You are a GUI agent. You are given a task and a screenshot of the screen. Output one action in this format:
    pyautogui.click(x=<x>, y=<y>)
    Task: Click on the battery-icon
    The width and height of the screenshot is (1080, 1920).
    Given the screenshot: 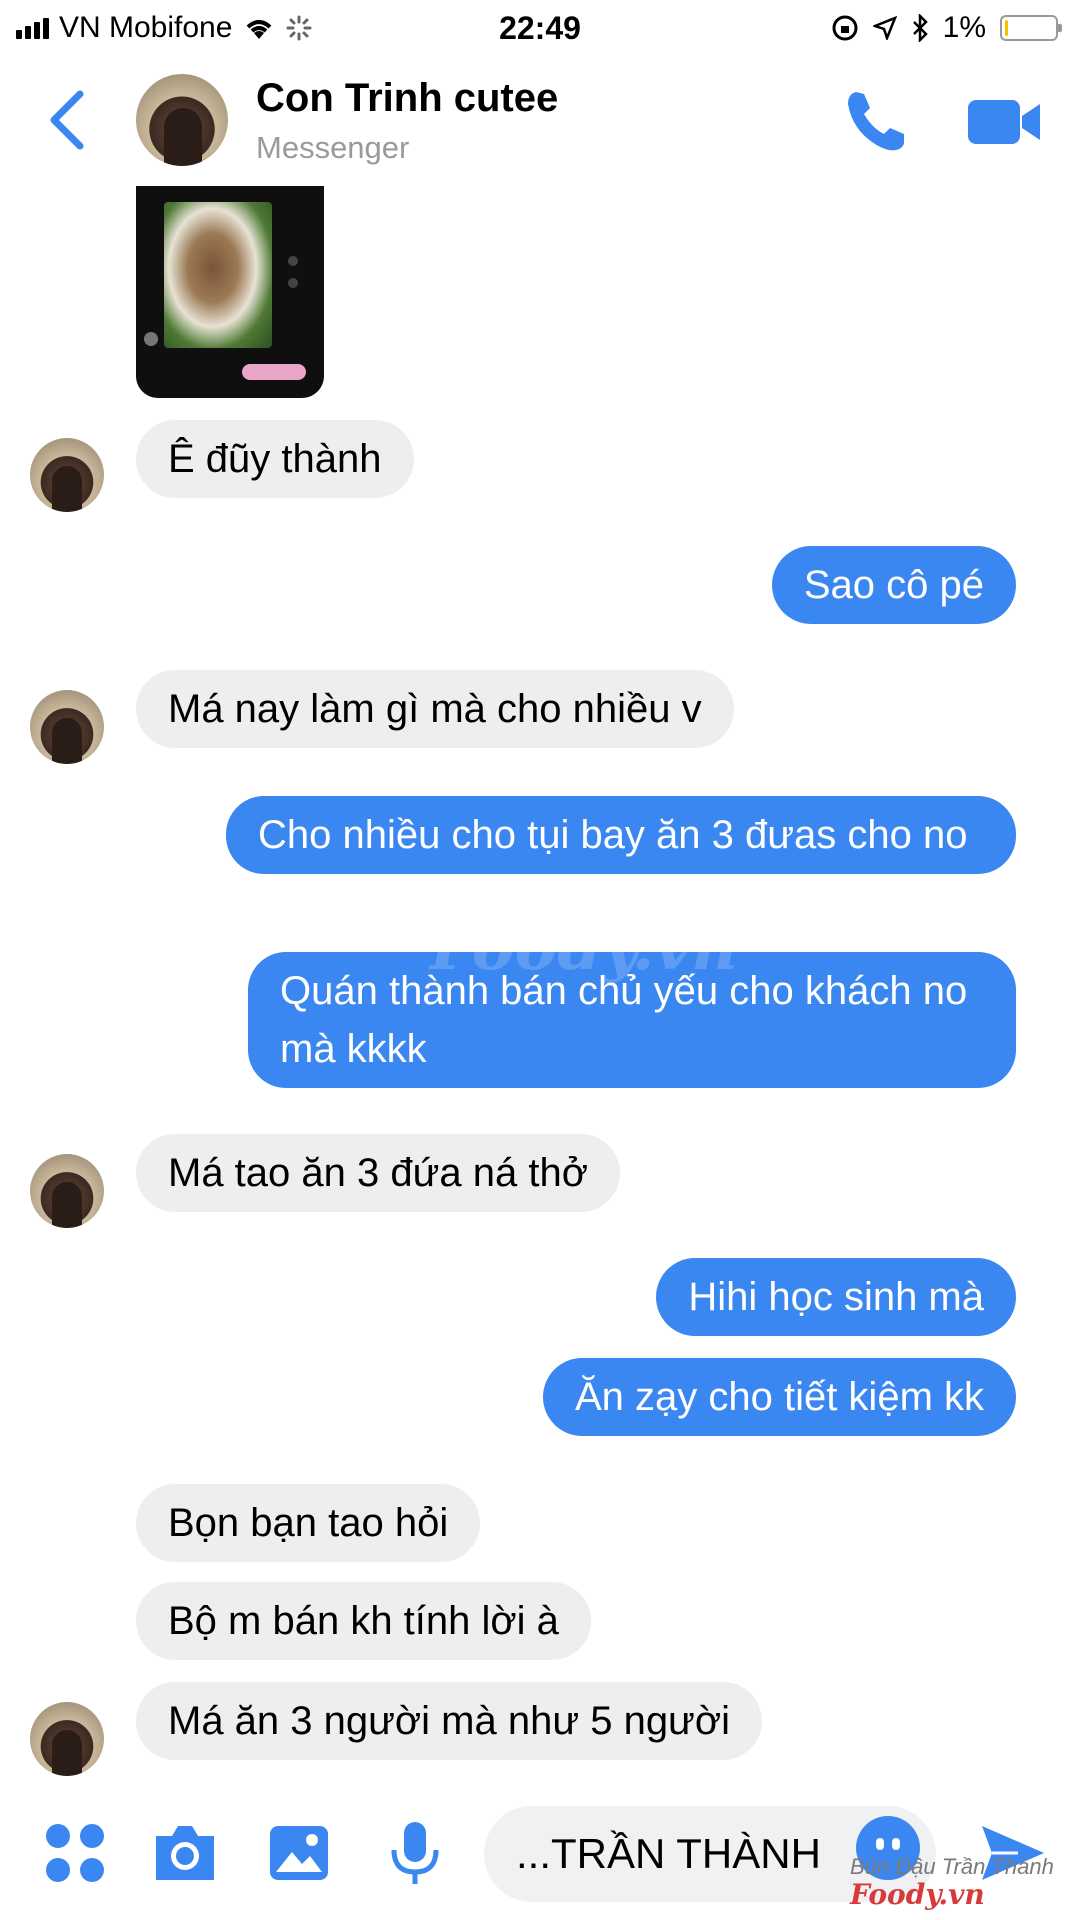 What is the action you would take?
    pyautogui.click(x=1031, y=28)
    